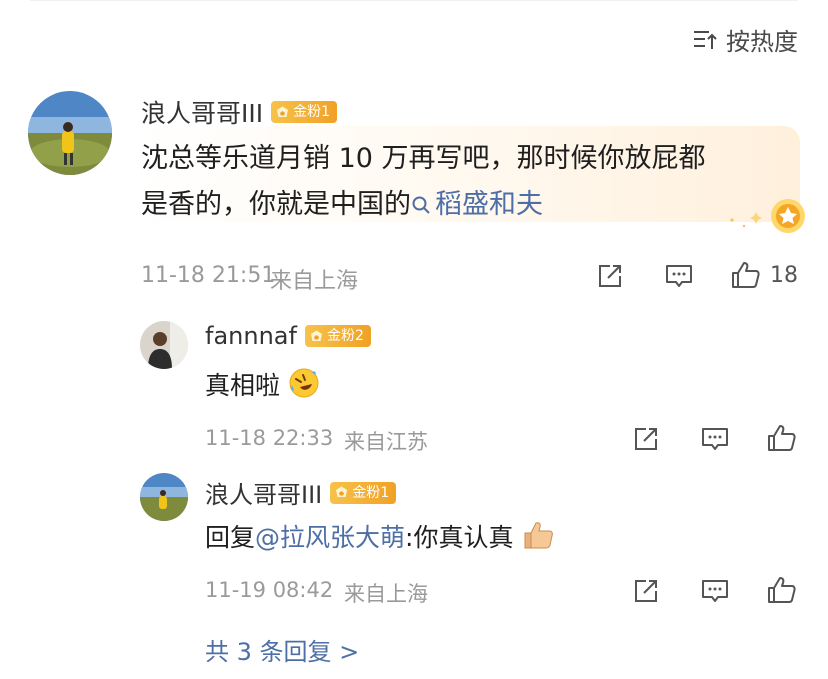  Describe the element at coordinates (539, 535) in the screenshot. I see `thumbs-up-emoji-icon` at that location.